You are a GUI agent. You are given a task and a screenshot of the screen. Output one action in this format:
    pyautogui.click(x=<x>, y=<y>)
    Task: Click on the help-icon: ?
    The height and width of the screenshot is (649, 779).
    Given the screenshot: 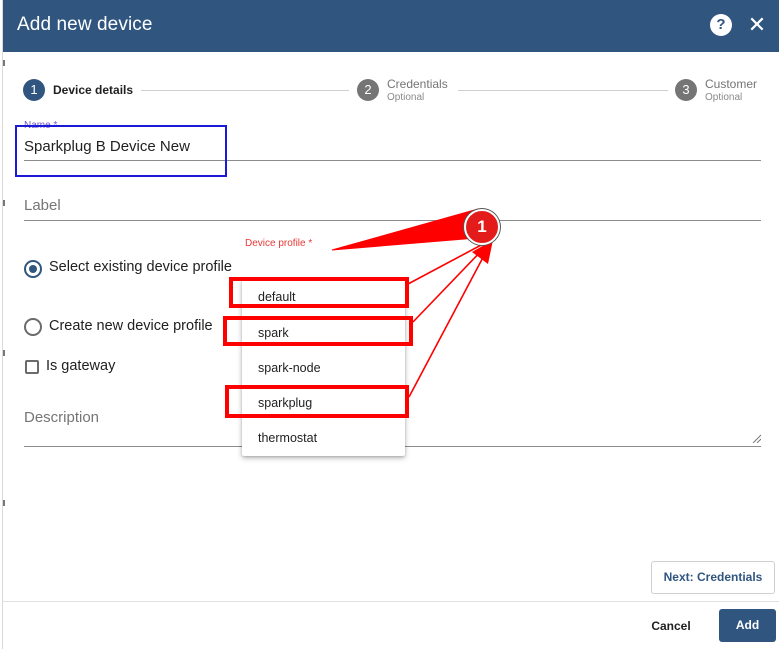 What is the action you would take?
    pyautogui.click(x=721, y=25)
    